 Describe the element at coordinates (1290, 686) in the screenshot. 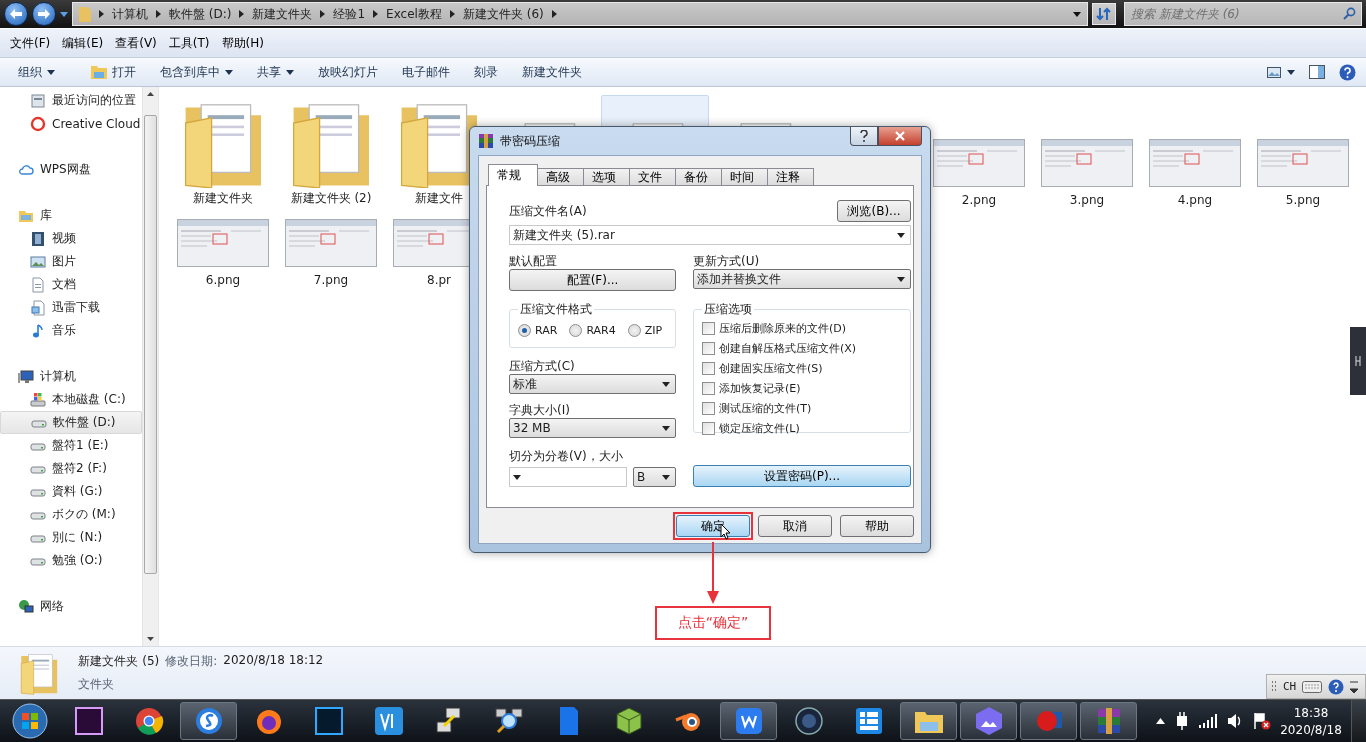

I see `language-label: CH` at that location.